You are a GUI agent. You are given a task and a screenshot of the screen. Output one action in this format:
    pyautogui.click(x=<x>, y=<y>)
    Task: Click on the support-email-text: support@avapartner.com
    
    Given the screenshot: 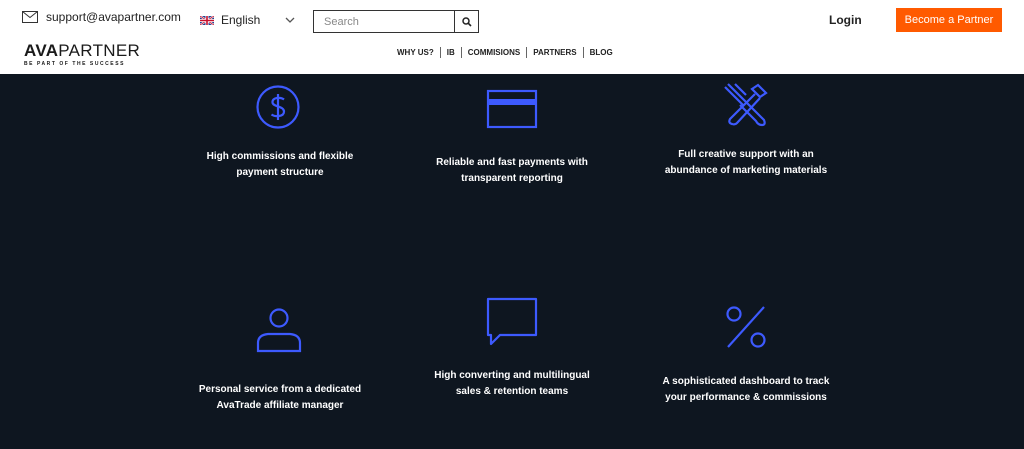 What is the action you would take?
    pyautogui.click(x=113, y=17)
    